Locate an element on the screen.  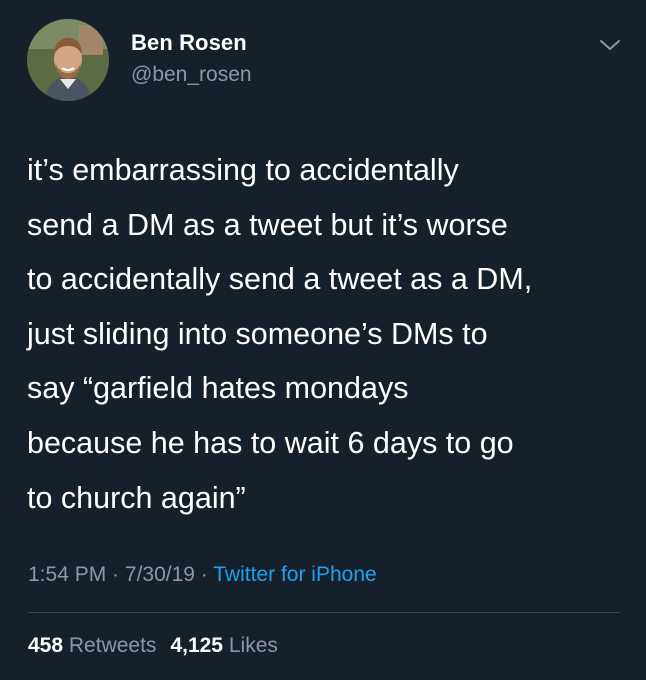
retweets-count: 458 is located at coordinates (46, 645).